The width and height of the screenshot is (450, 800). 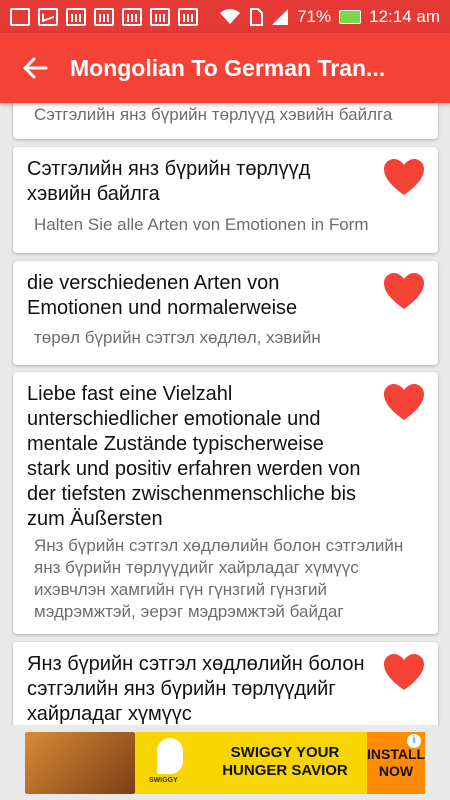 I want to click on ad-slogan: SWIGGY YOUR HUNGER SAVIOR, so click(x=285, y=761).